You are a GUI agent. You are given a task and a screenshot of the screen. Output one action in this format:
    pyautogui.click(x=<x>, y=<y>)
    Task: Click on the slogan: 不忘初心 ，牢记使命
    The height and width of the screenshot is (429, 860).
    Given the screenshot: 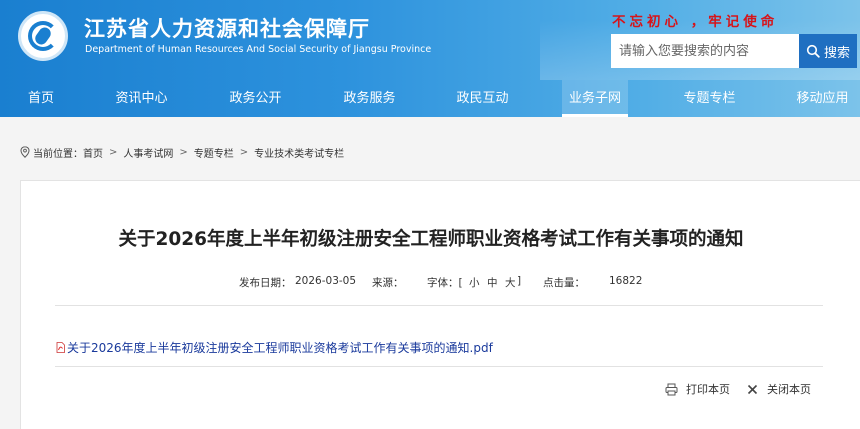 What is the action you would take?
    pyautogui.click(x=695, y=22)
    